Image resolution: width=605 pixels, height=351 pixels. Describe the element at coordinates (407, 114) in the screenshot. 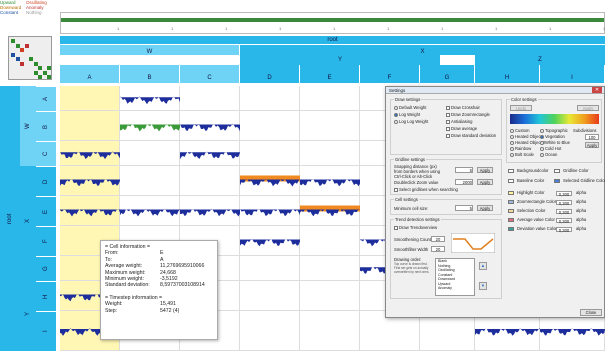

I see `radio-log-weight: Log Weight` at that location.